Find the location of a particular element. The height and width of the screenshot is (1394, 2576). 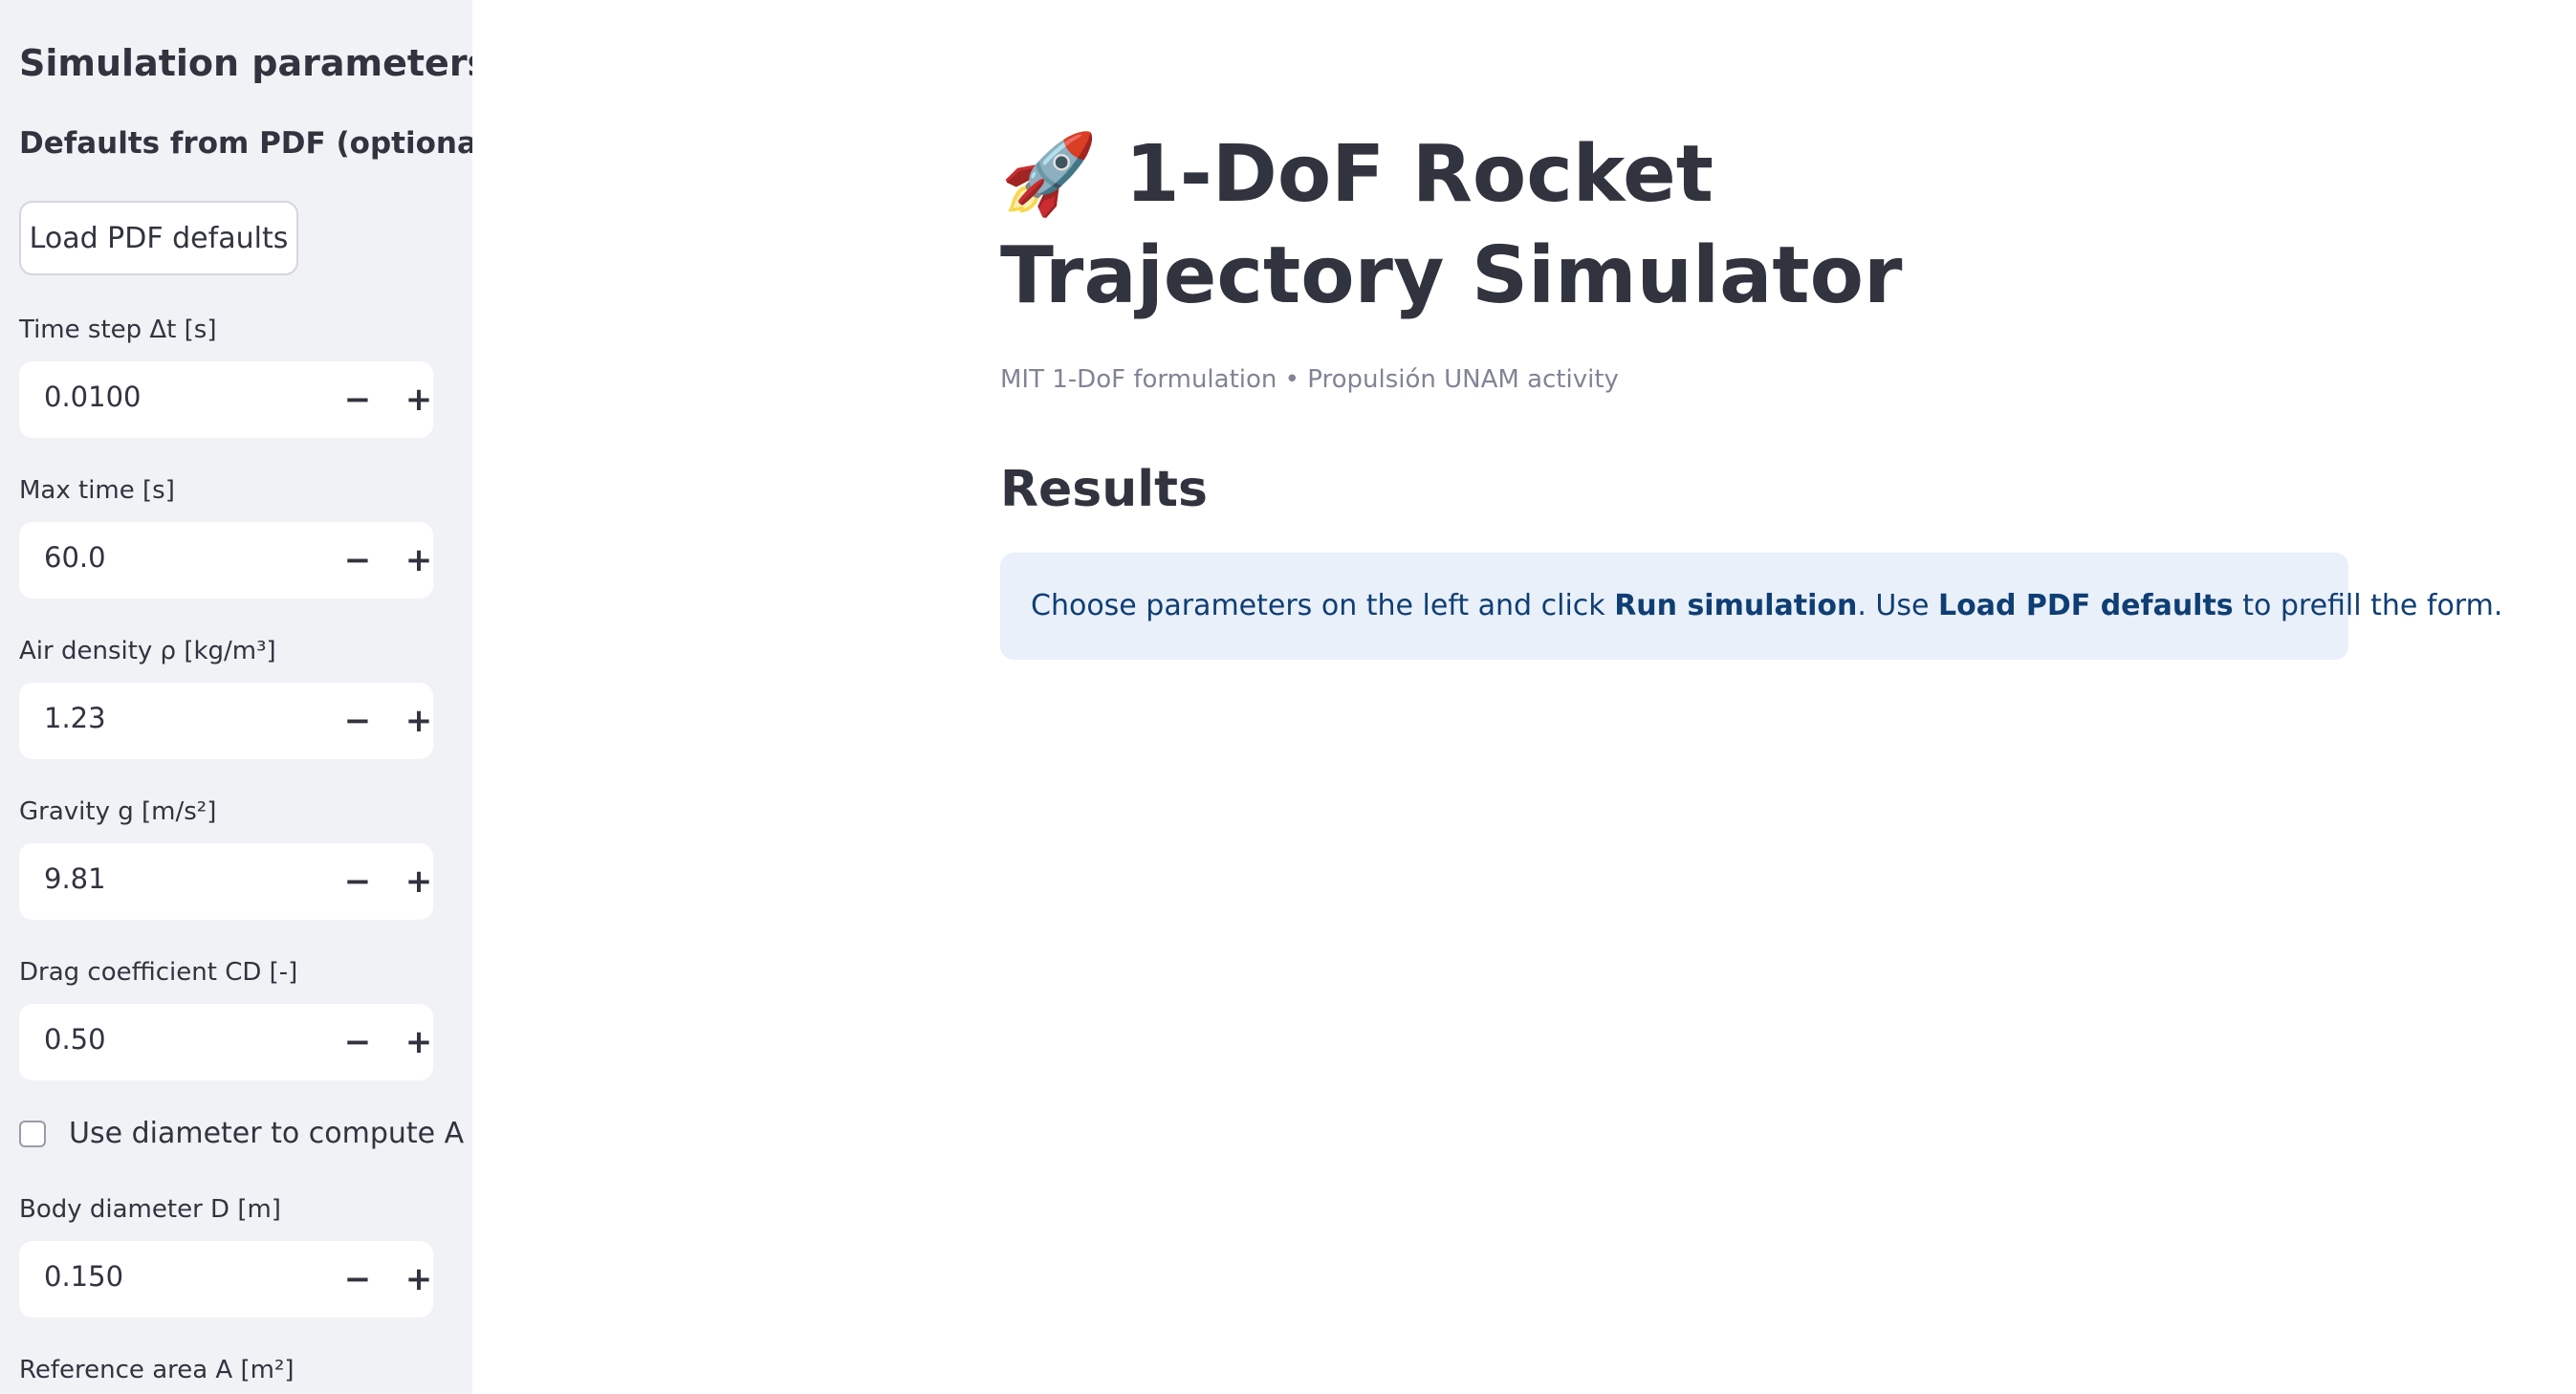

results-heading: Results is located at coordinates (1104, 489).